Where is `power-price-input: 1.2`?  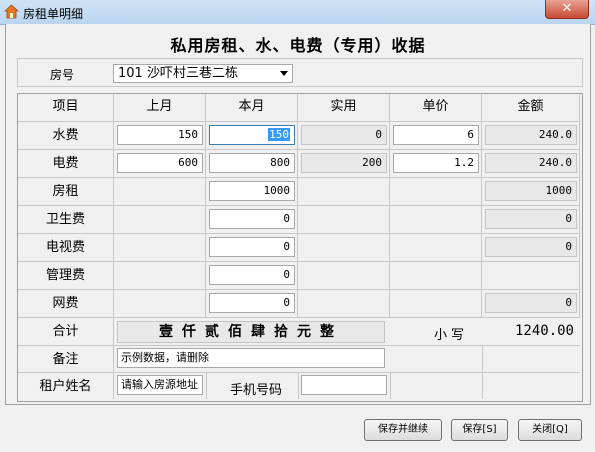 power-price-input: 1.2 is located at coordinates (436, 163).